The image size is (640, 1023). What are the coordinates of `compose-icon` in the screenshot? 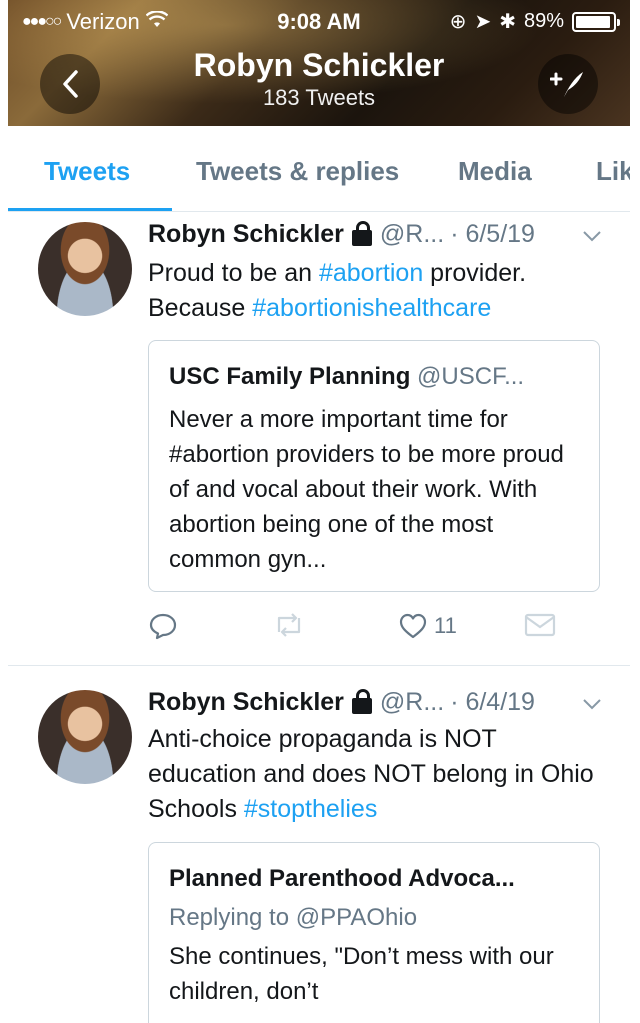 It's located at (566, 84).